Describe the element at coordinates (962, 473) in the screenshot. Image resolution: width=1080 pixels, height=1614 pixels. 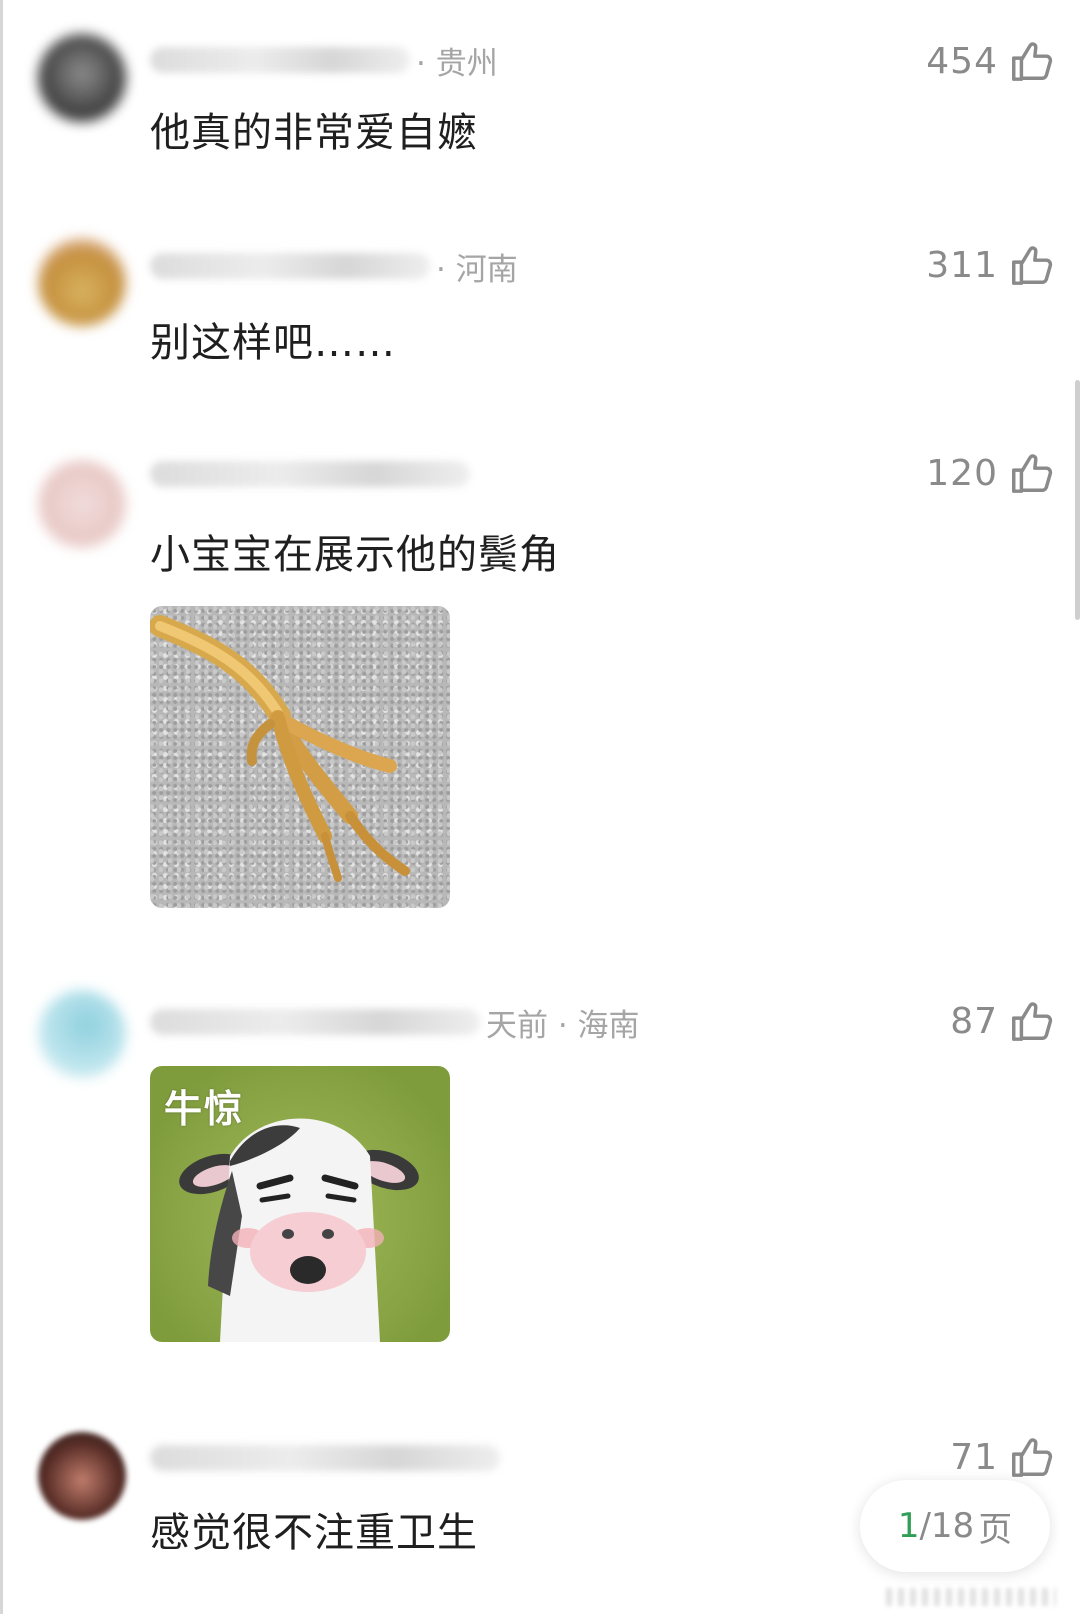
I see `like-count: 120` at that location.